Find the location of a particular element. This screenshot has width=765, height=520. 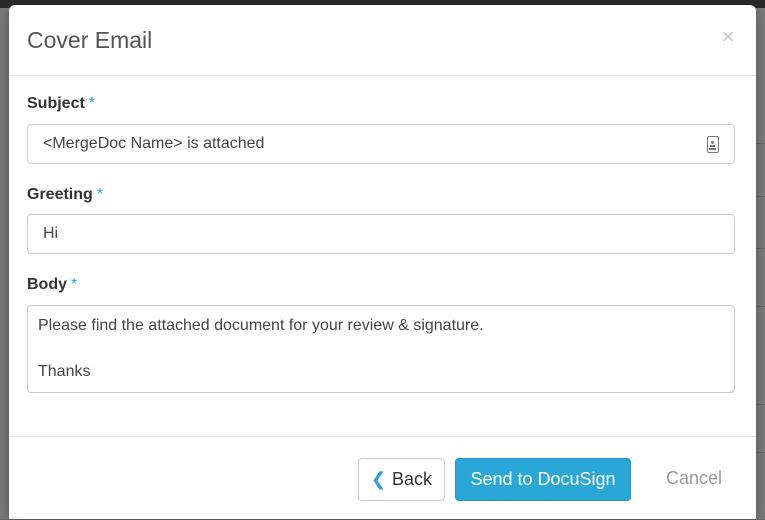

body-label-text: Body is located at coordinates (47, 284).